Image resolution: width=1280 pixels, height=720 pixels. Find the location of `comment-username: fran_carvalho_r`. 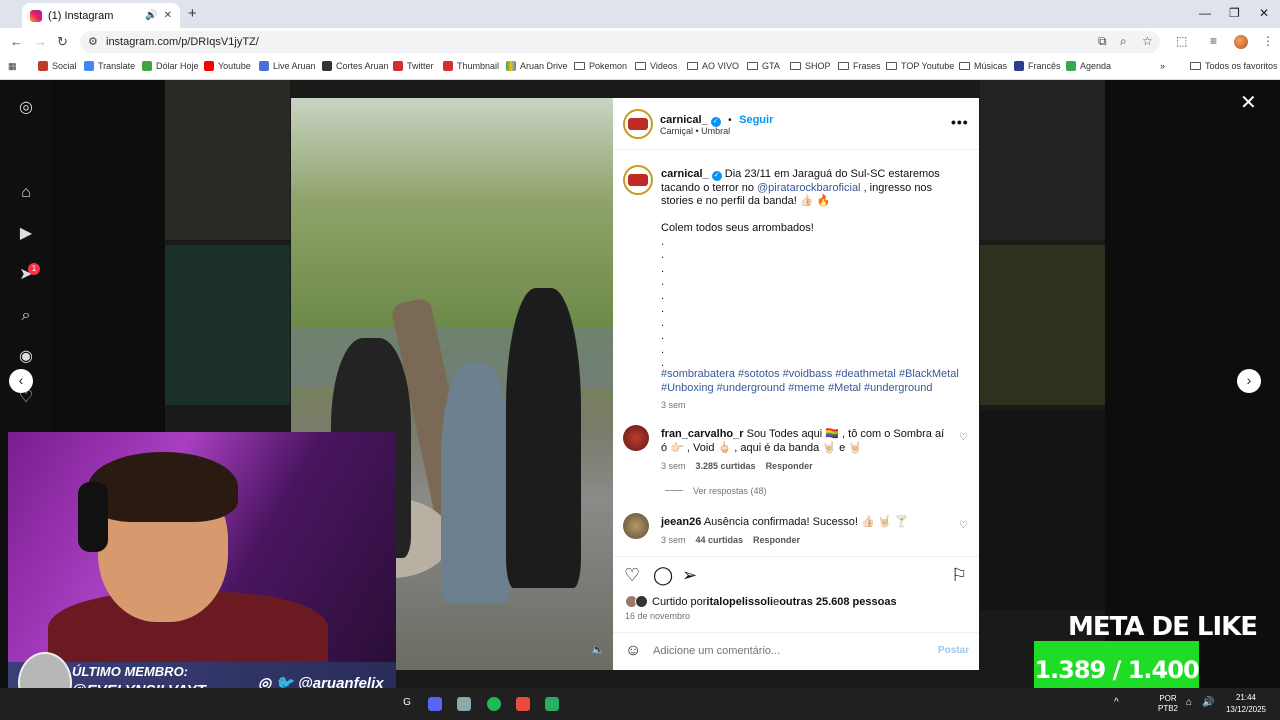

comment-username: fran_carvalho_r is located at coordinates (702, 434).